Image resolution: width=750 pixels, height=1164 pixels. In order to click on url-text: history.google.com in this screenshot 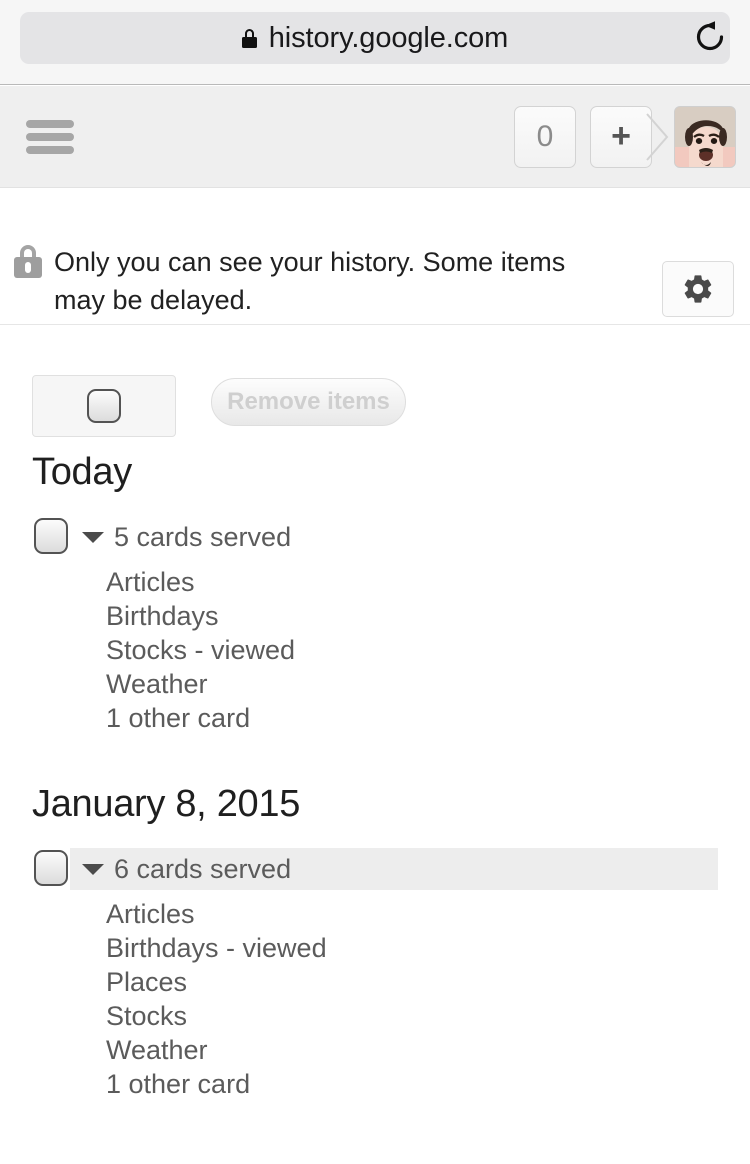, I will do `click(388, 37)`.